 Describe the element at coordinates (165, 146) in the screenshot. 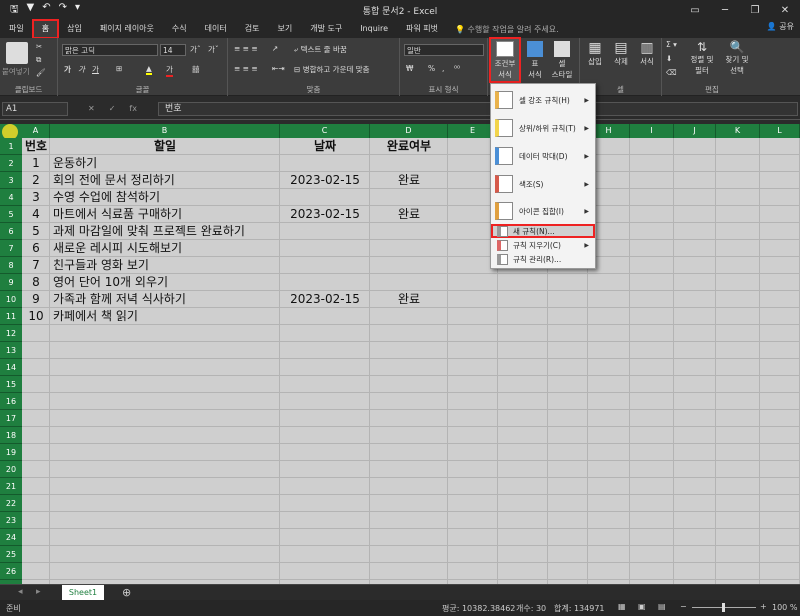

I see `header-cell-task: 할일` at that location.